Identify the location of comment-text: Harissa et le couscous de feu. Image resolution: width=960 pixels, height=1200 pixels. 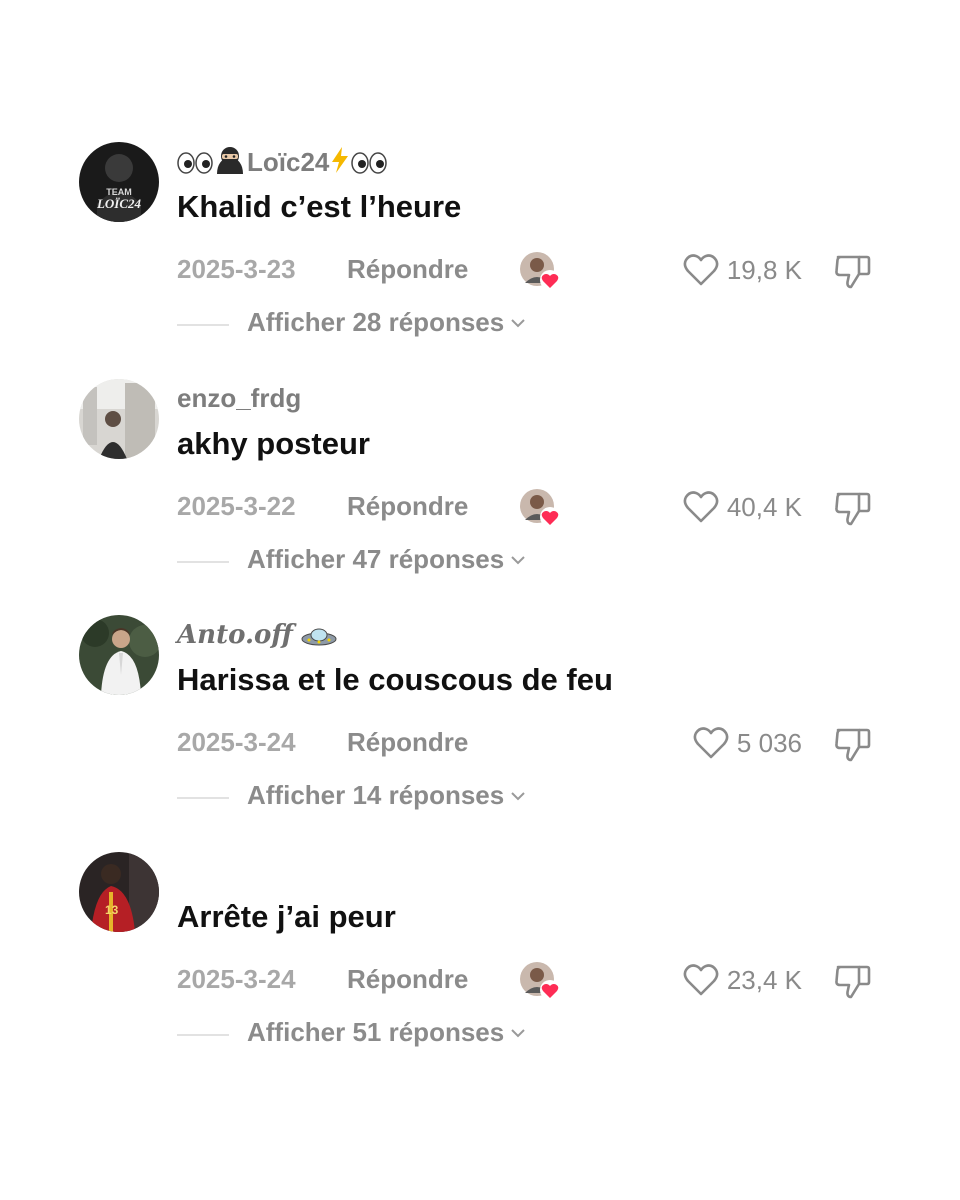
(395, 679).